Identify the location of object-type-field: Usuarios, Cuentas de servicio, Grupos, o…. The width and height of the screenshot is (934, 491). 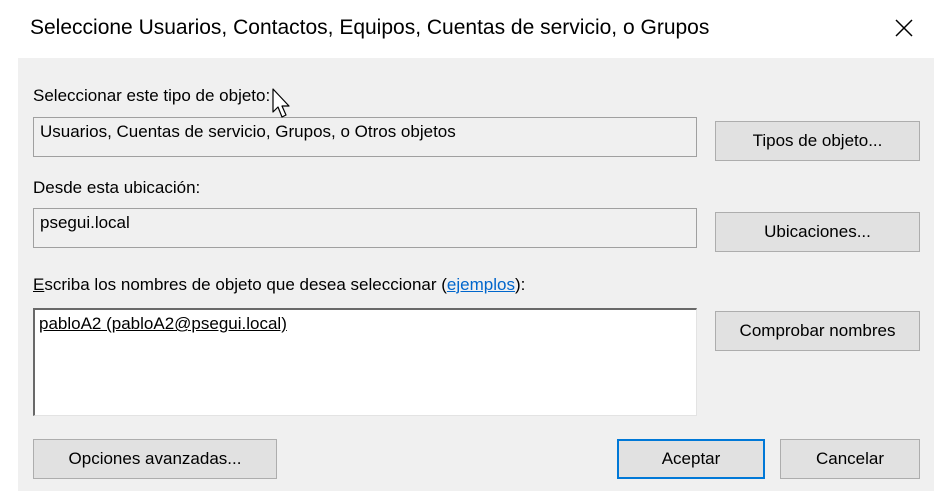
(365, 137).